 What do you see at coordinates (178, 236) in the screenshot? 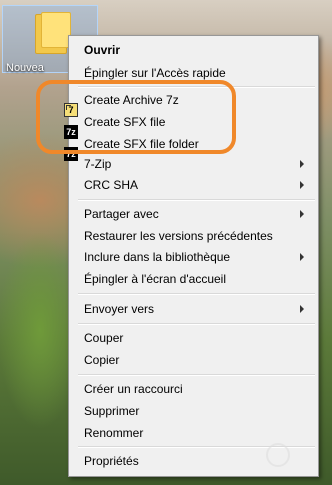
I see `menu-item-label: Restaurer les versions précédentes` at bounding box center [178, 236].